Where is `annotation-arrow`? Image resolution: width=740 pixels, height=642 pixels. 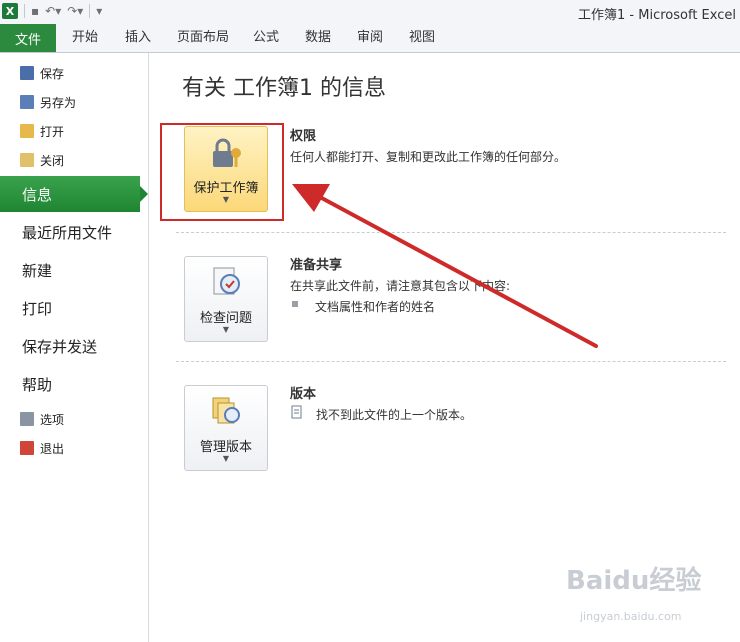
annotation-arrow is located at coordinates (445, 266).